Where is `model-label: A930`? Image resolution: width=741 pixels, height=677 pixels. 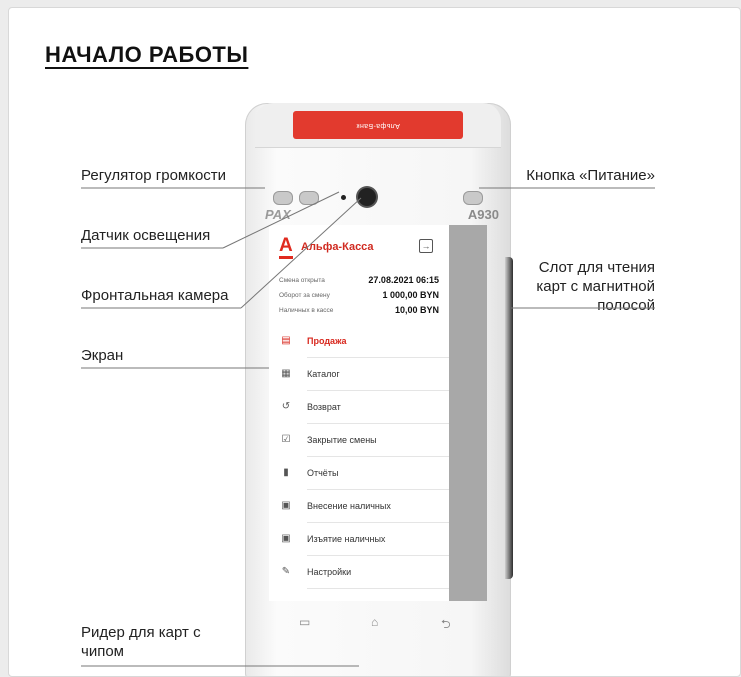 model-label: A930 is located at coordinates (483, 214).